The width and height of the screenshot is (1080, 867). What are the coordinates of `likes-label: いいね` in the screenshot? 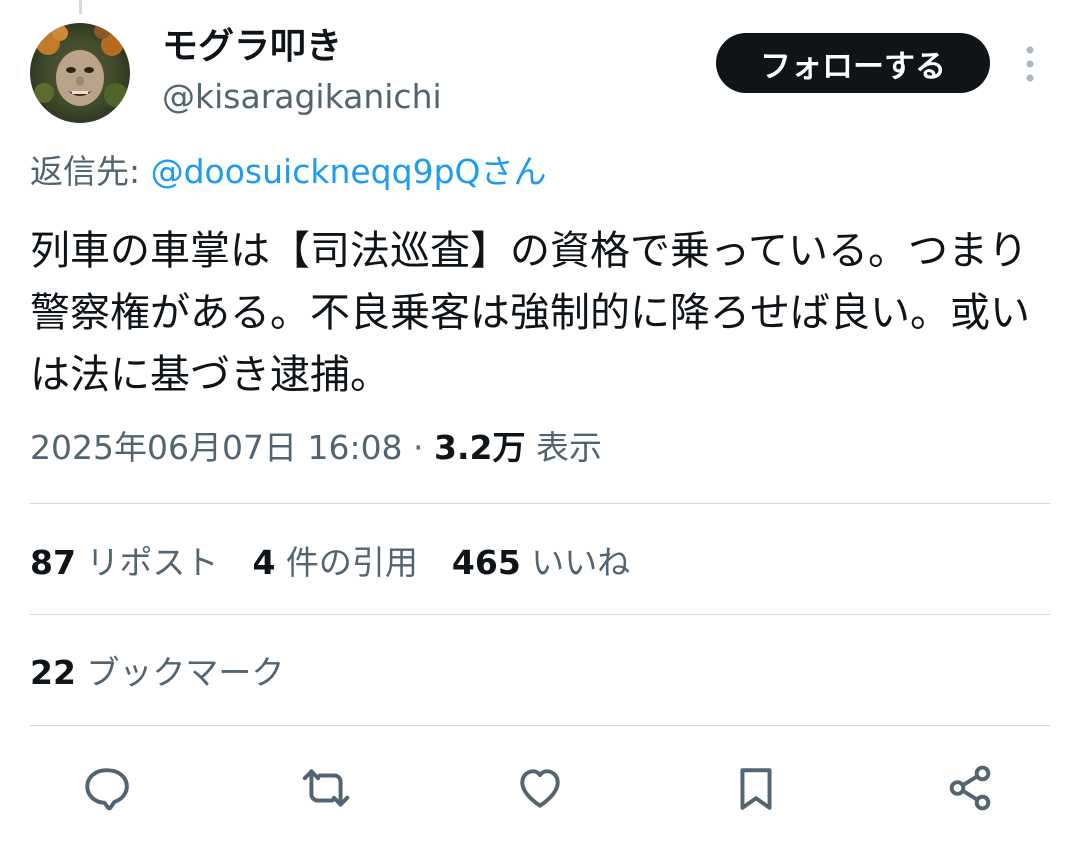 It's located at (575, 562).